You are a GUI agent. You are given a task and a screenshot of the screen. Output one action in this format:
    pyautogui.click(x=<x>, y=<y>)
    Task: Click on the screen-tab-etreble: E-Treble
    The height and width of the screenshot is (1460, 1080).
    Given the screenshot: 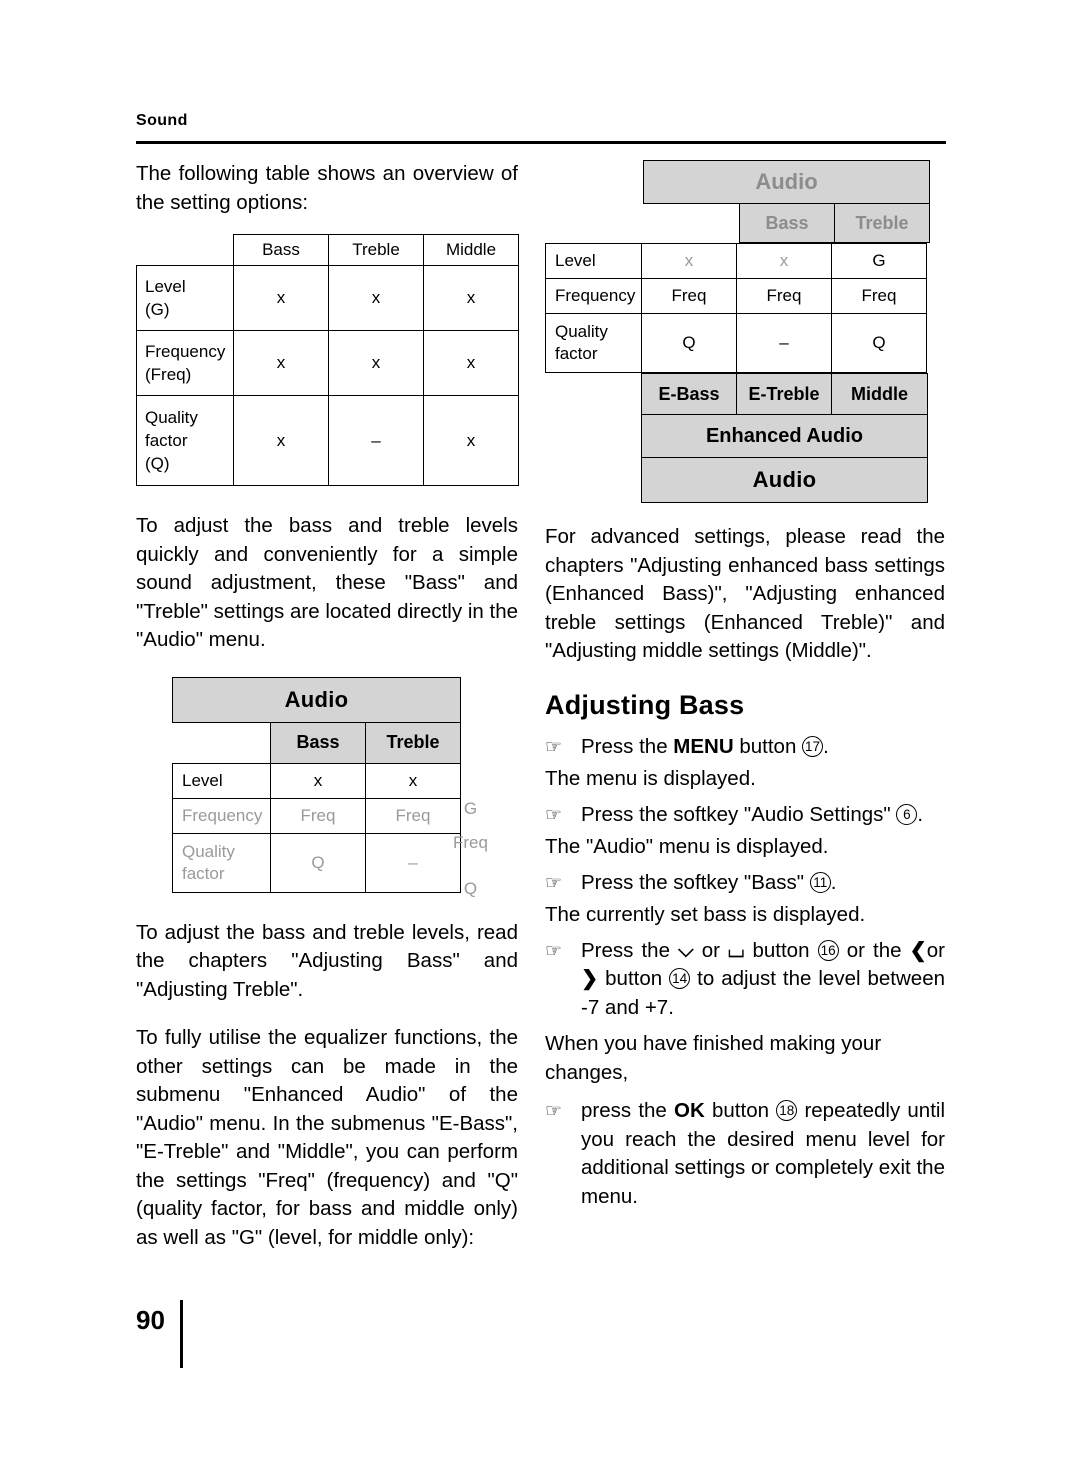 What is the action you would take?
    pyautogui.click(x=784, y=394)
    